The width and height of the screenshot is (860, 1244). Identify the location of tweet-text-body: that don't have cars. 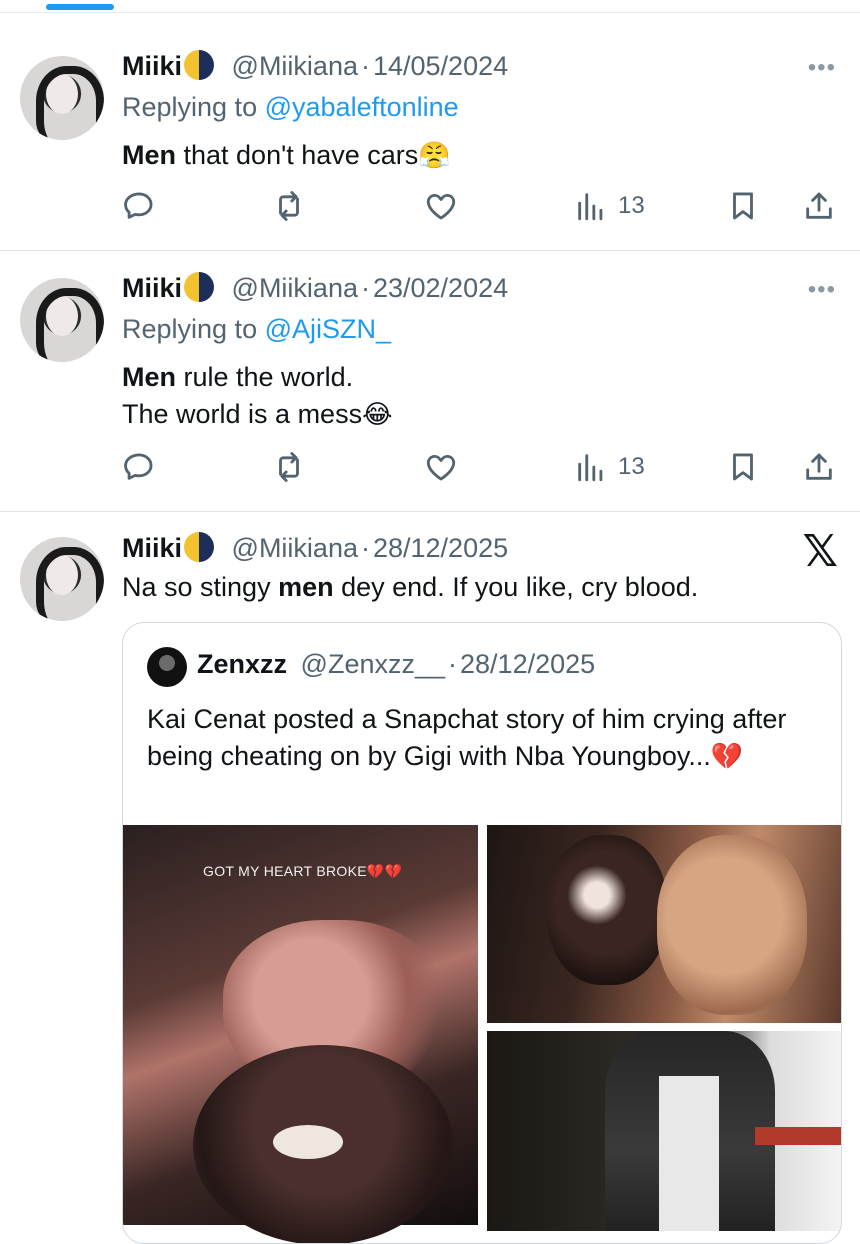
(297, 155).